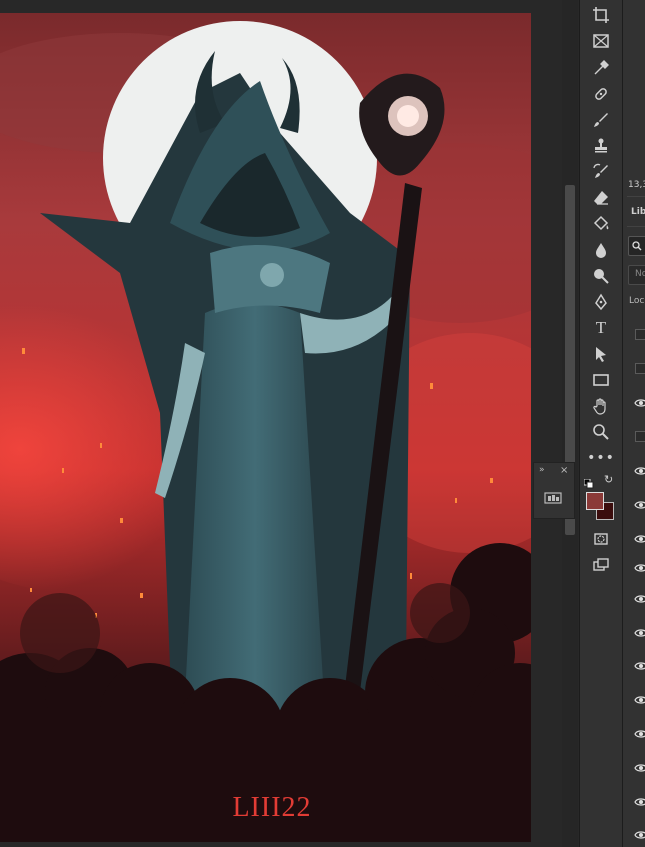 Image resolution: width=645 pixels, height=847 pixels. I want to click on zoom-icon, so click(601, 432).